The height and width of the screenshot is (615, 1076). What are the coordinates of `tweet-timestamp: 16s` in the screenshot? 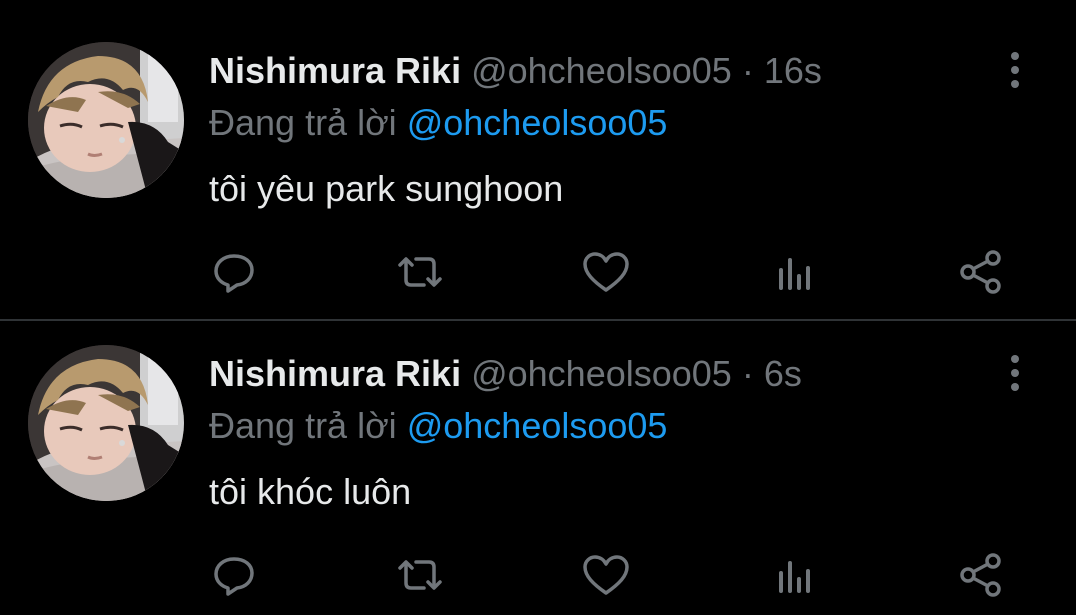 It's located at (793, 70).